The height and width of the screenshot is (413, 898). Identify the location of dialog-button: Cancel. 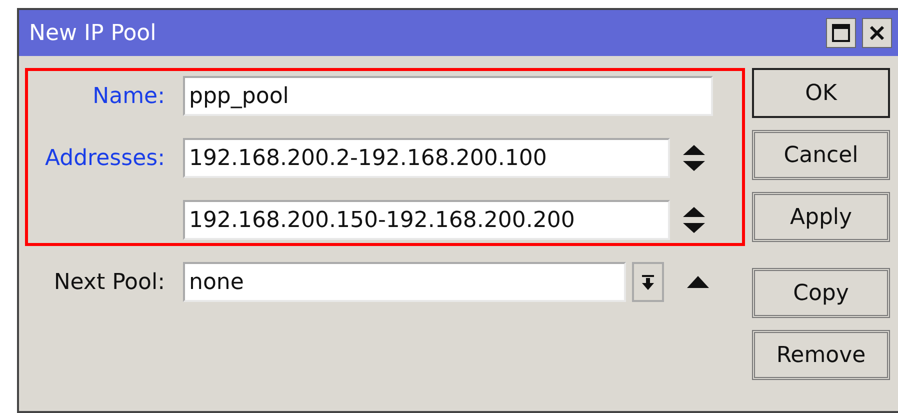
(821, 155).